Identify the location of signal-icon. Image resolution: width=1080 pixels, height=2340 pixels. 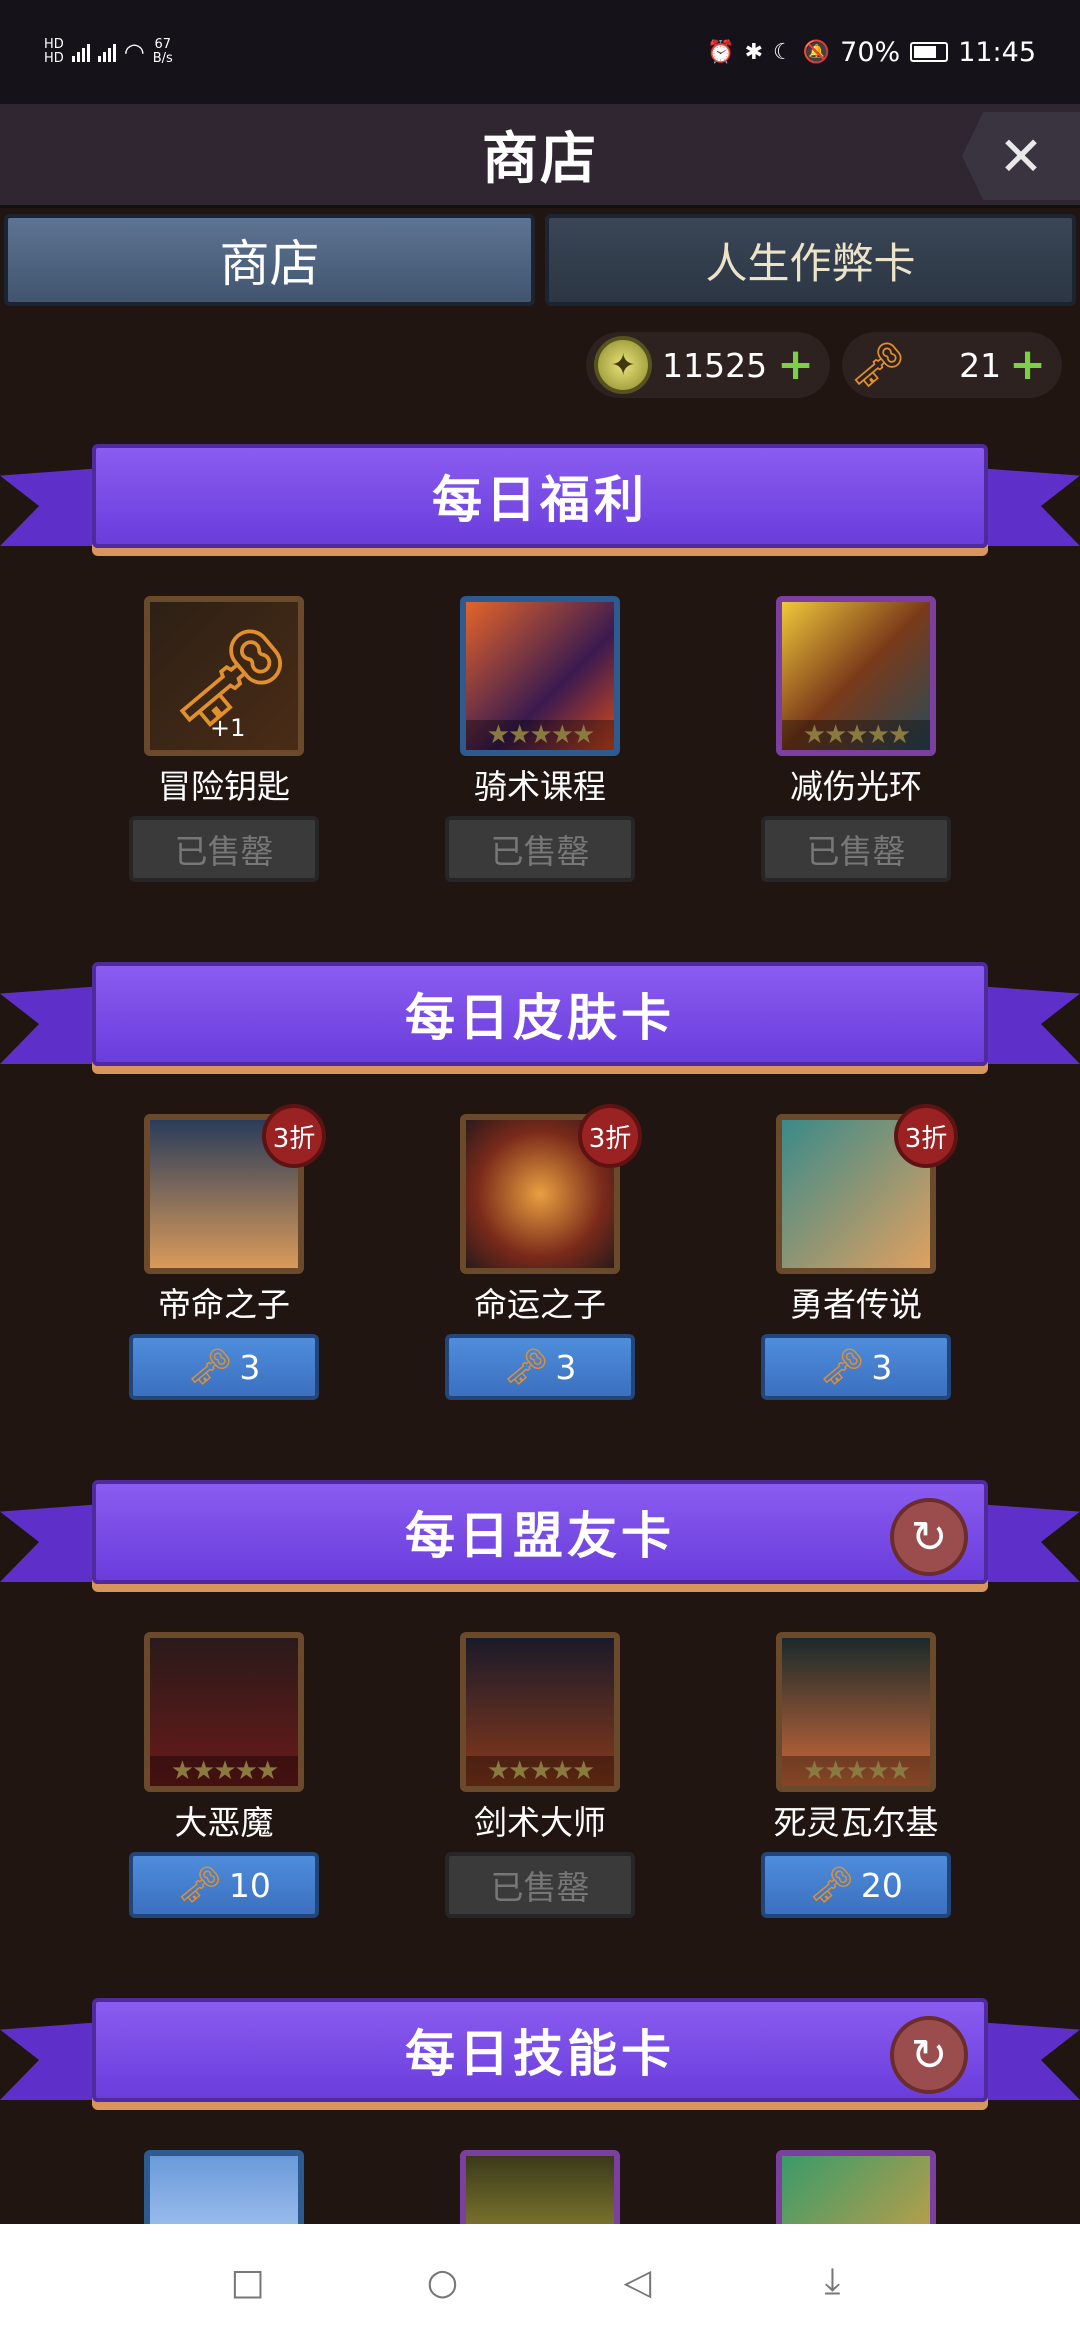
(80, 52).